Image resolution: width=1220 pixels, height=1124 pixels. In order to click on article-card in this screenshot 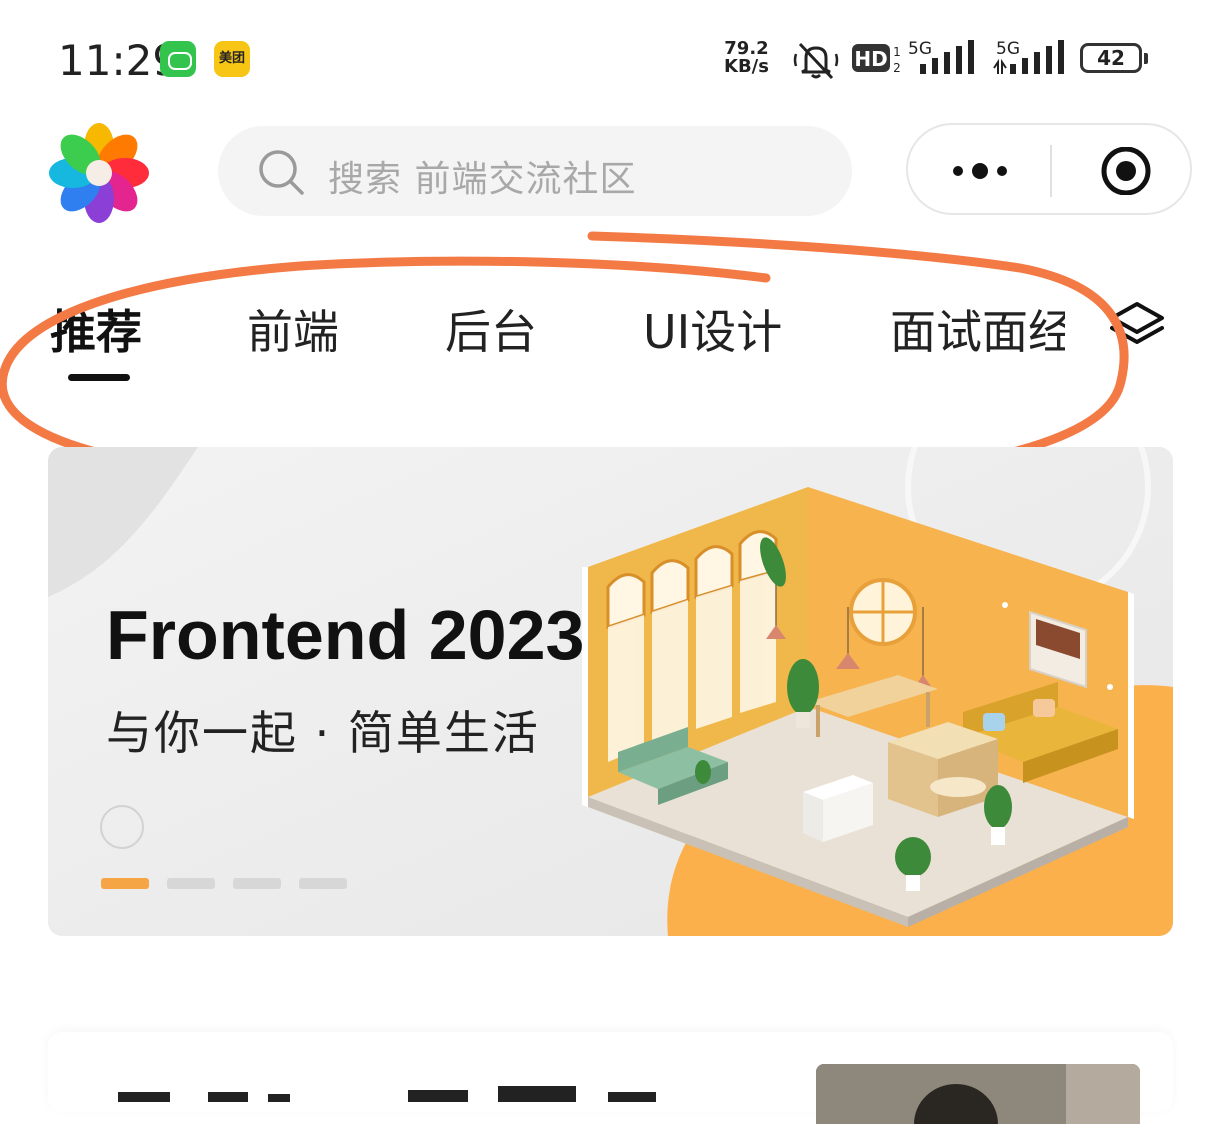, I will do `click(610, 1078)`.